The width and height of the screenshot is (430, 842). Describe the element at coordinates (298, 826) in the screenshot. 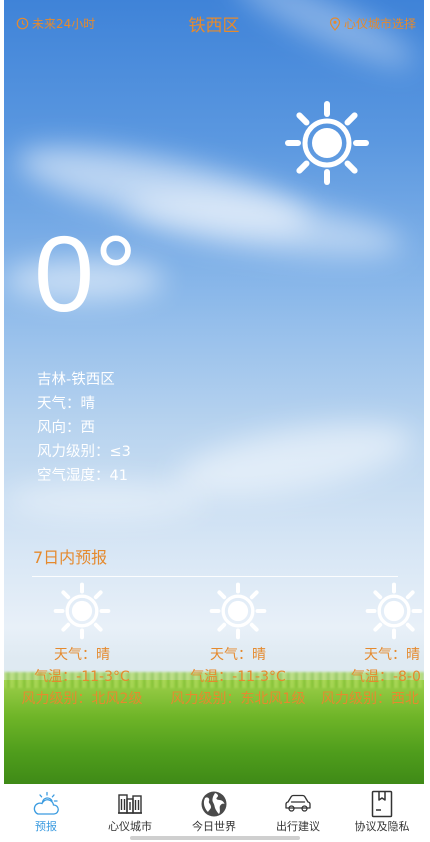

I see `tab-label: 出行建议` at that location.